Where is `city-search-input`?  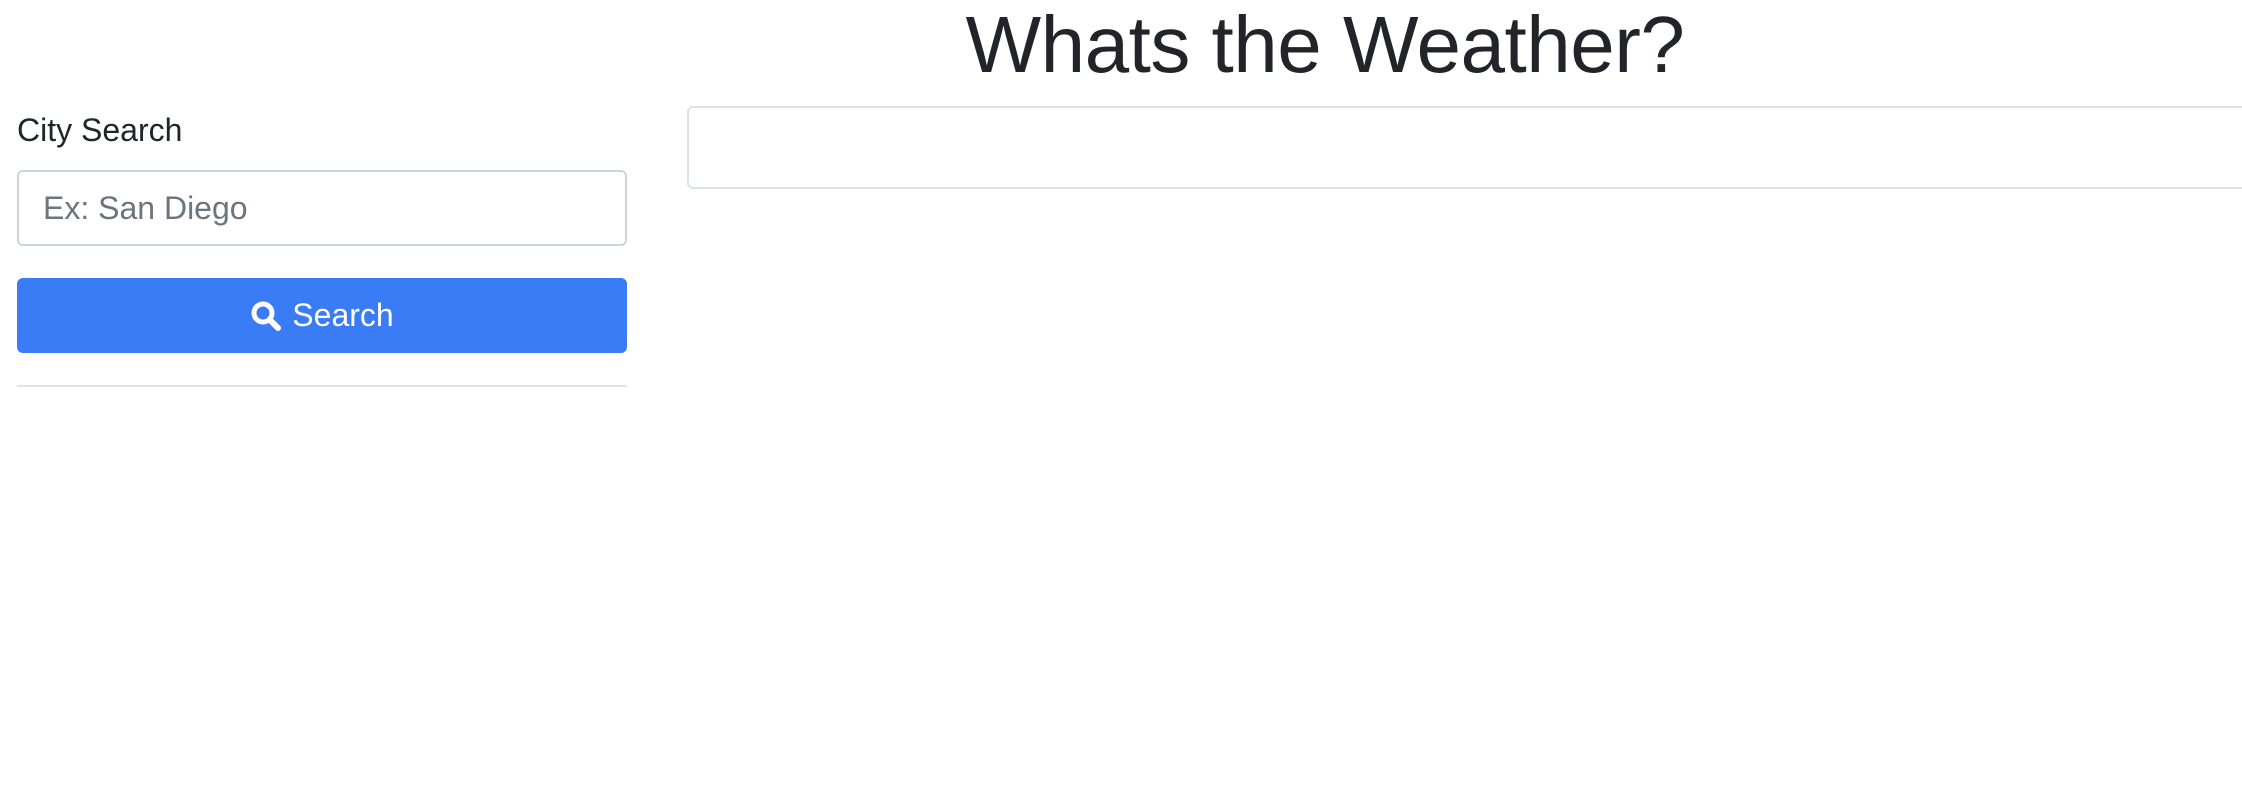 city-search-input is located at coordinates (322, 208).